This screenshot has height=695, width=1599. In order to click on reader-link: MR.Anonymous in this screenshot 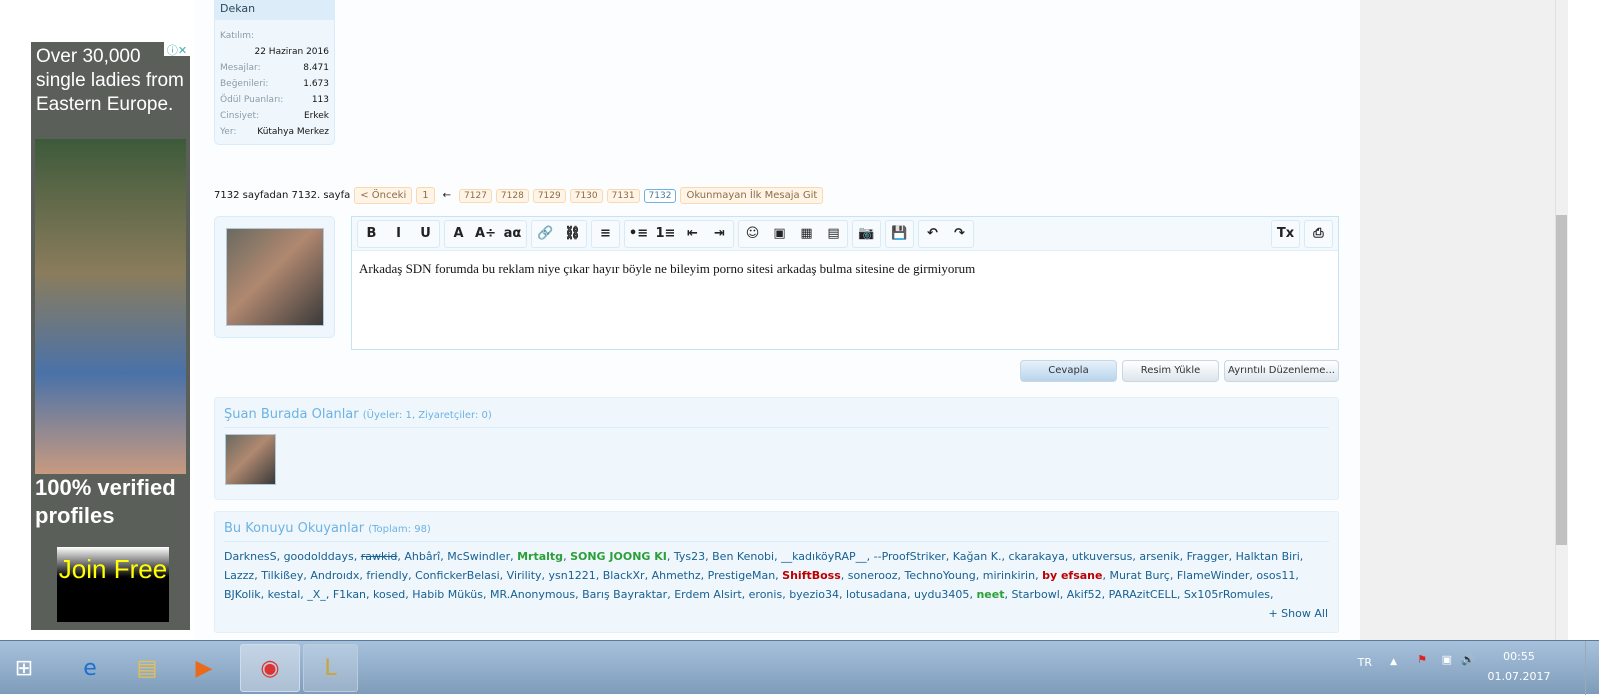, I will do `click(532, 594)`.